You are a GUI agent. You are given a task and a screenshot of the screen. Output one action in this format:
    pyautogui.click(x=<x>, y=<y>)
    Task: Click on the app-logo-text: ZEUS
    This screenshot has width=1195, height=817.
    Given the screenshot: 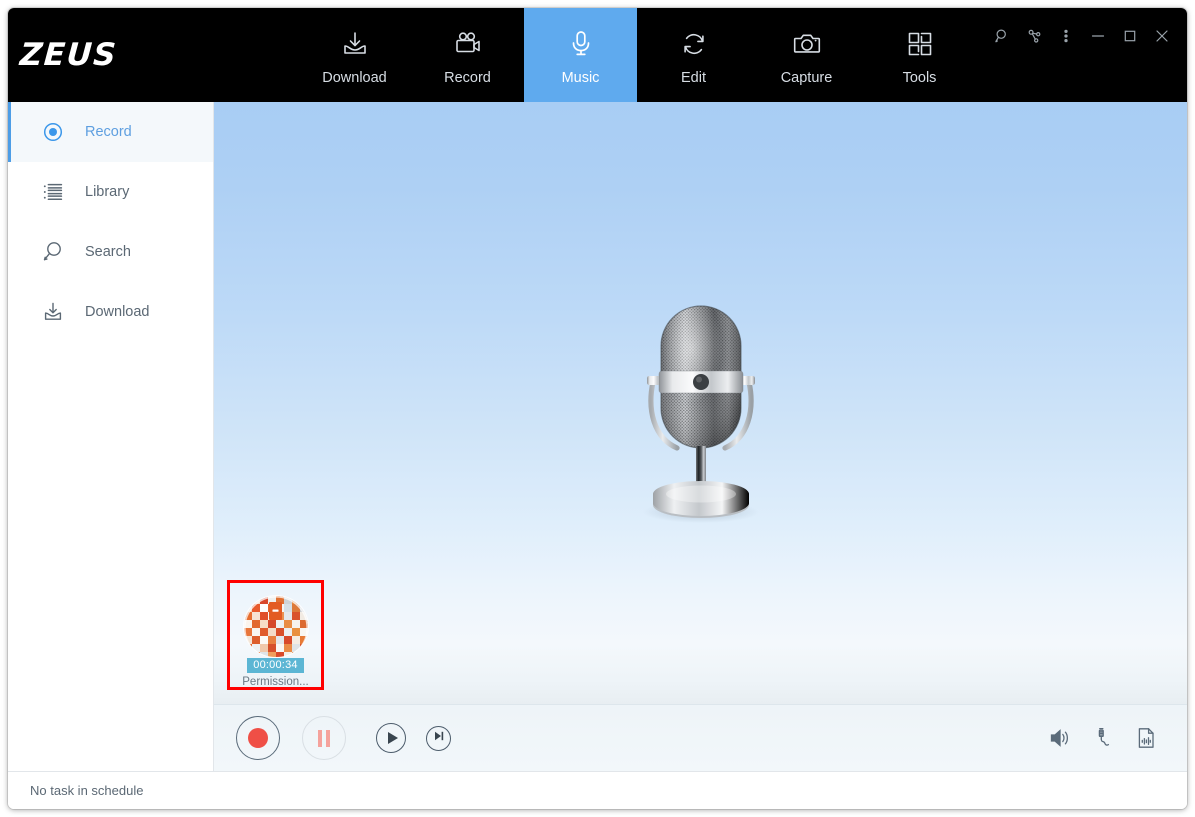 What is the action you would take?
    pyautogui.click(x=68, y=55)
    